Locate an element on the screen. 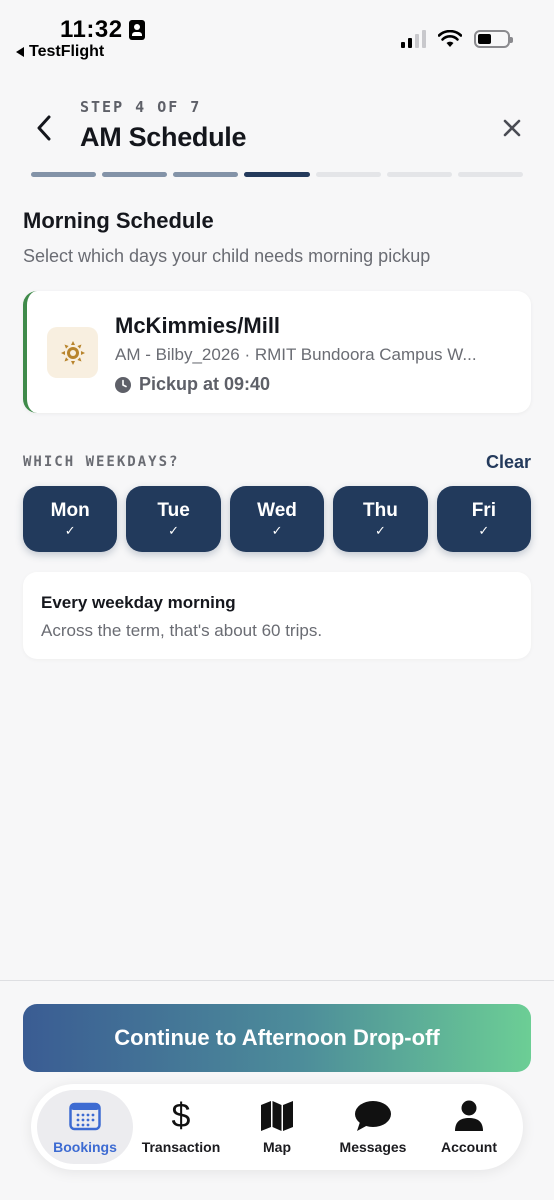 This screenshot has height=1200, width=554. day-toggle-fri: Fri ✓ is located at coordinates (484, 519).